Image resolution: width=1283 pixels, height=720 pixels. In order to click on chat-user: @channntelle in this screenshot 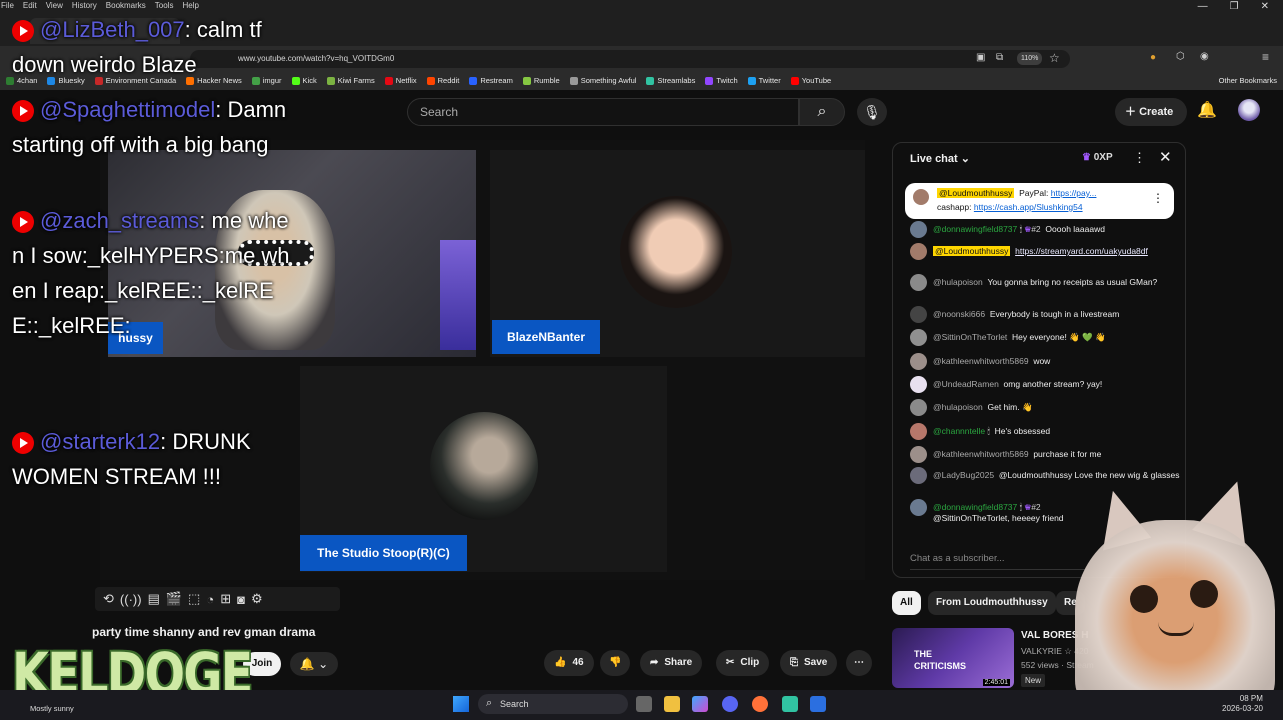, I will do `click(959, 431)`.